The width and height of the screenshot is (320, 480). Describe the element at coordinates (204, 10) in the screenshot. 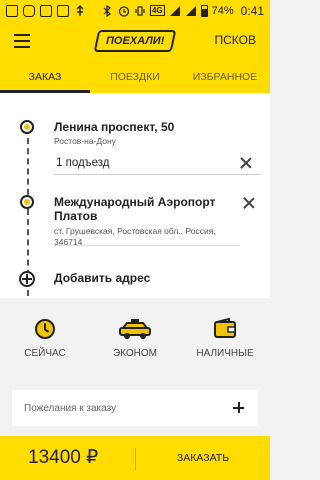

I see `battery-icon` at that location.